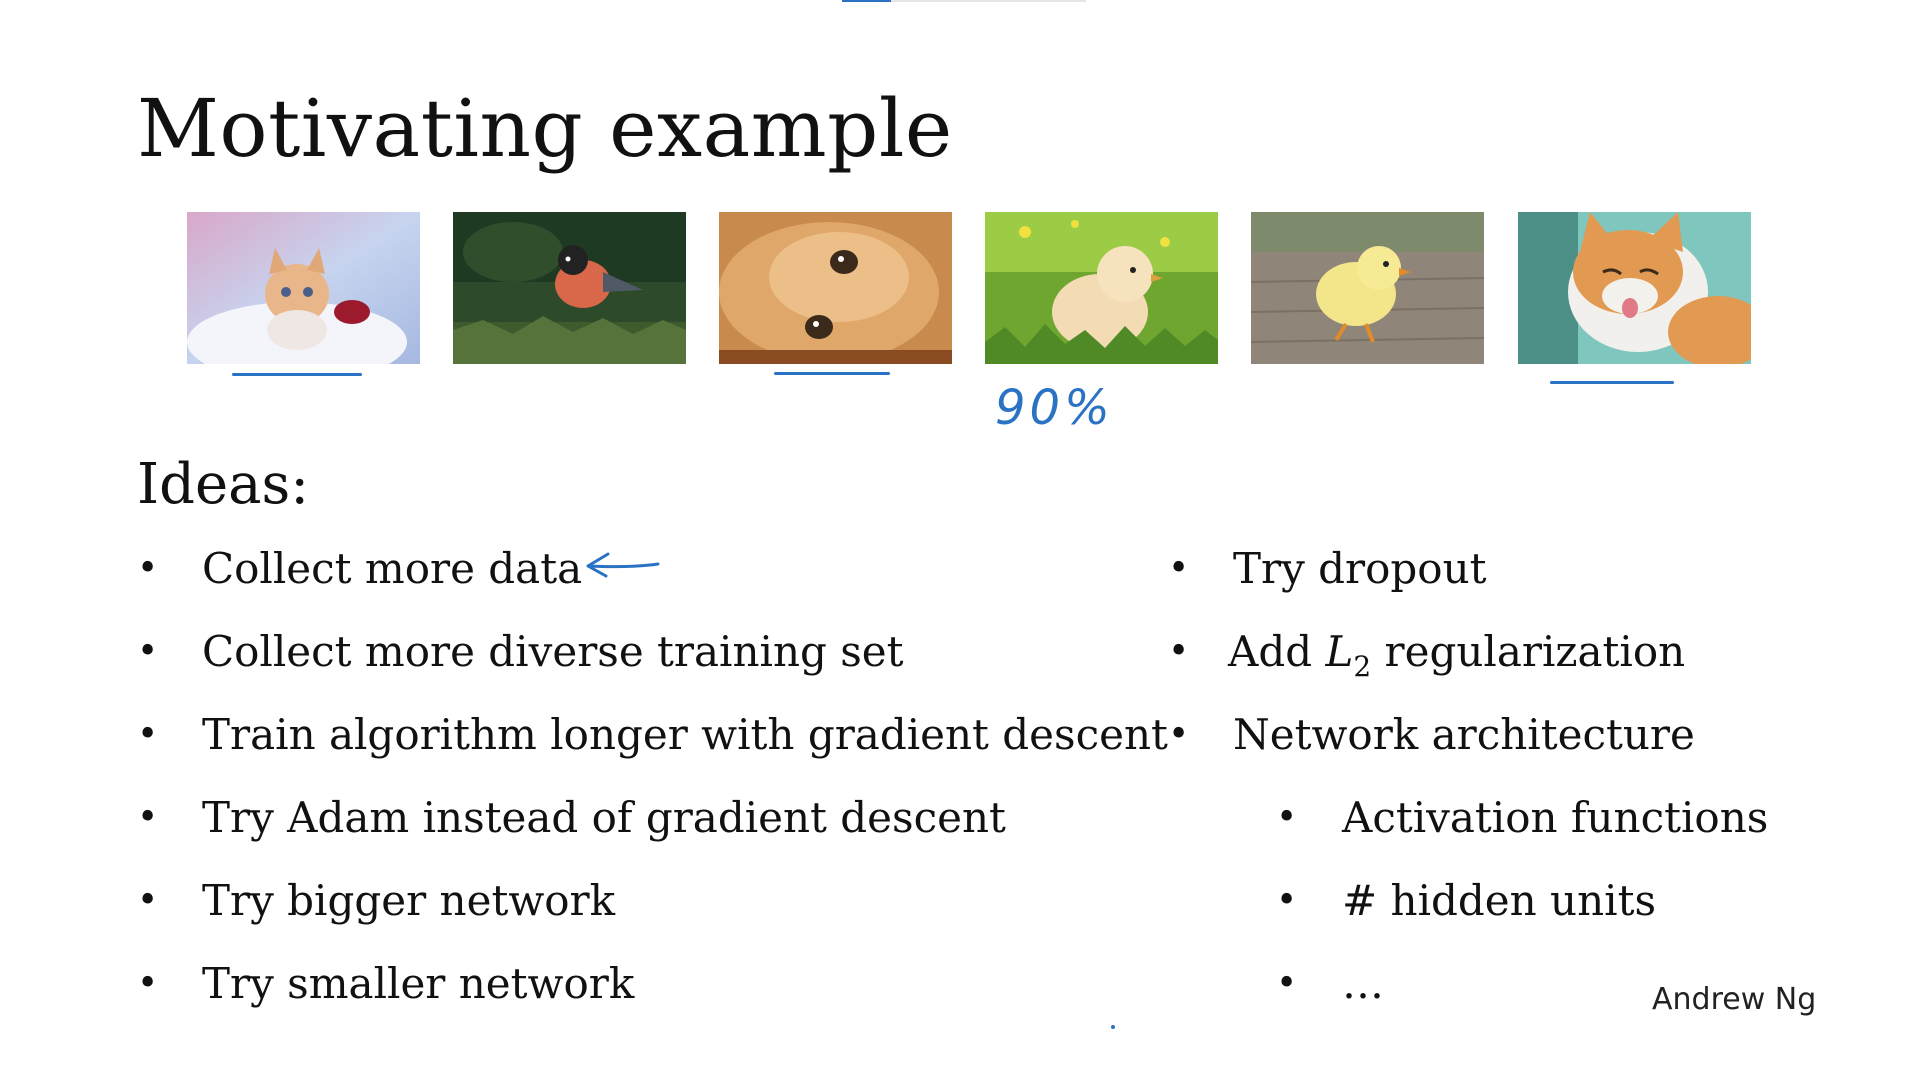 The width and height of the screenshot is (1920, 1080). Describe the element at coordinates (545, 128) in the screenshot. I see `slide-title: Motivating example` at that location.